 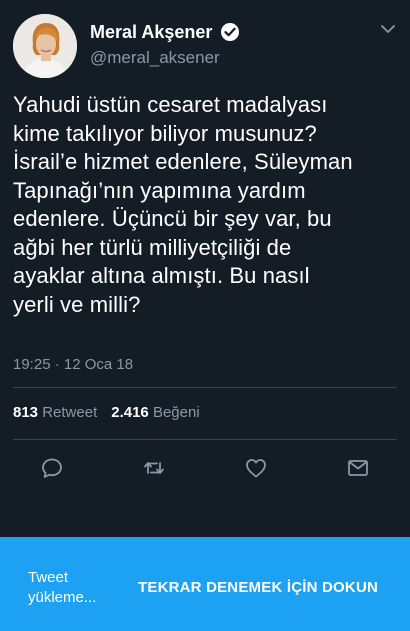 What do you see at coordinates (165, 133) in the screenshot?
I see `tweet-text-line: kime takılıyor biliyor musunuz?` at bounding box center [165, 133].